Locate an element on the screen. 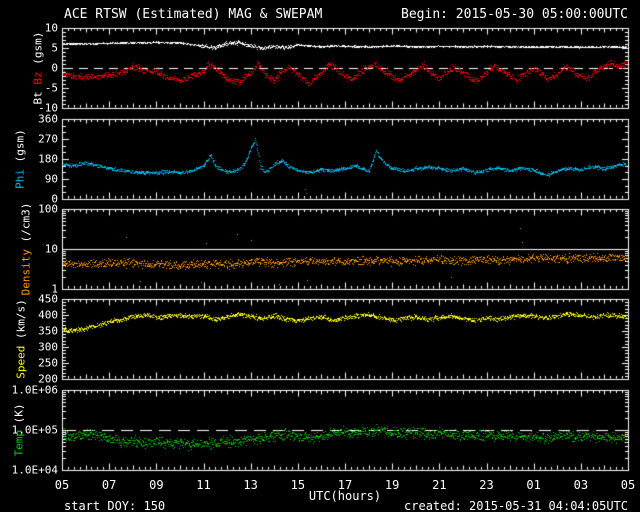  y-tick-label-phi: 180 is located at coordinates (48, 159).